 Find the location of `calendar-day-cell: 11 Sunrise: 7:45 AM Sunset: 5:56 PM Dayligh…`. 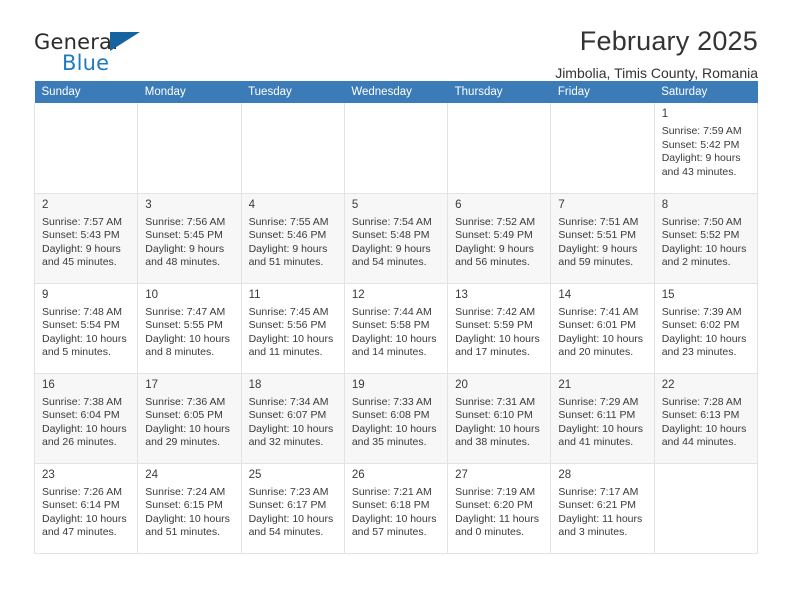

calendar-day-cell: 11 Sunrise: 7:45 AM Sunset: 5:56 PM Dayligh… is located at coordinates (292, 328).